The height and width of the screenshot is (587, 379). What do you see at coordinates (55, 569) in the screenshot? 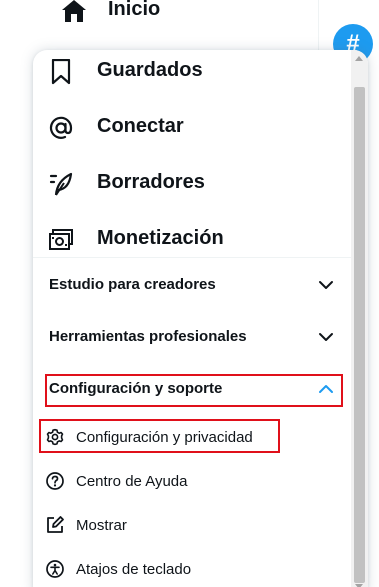
I see `accessibility-icon` at bounding box center [55, 569].